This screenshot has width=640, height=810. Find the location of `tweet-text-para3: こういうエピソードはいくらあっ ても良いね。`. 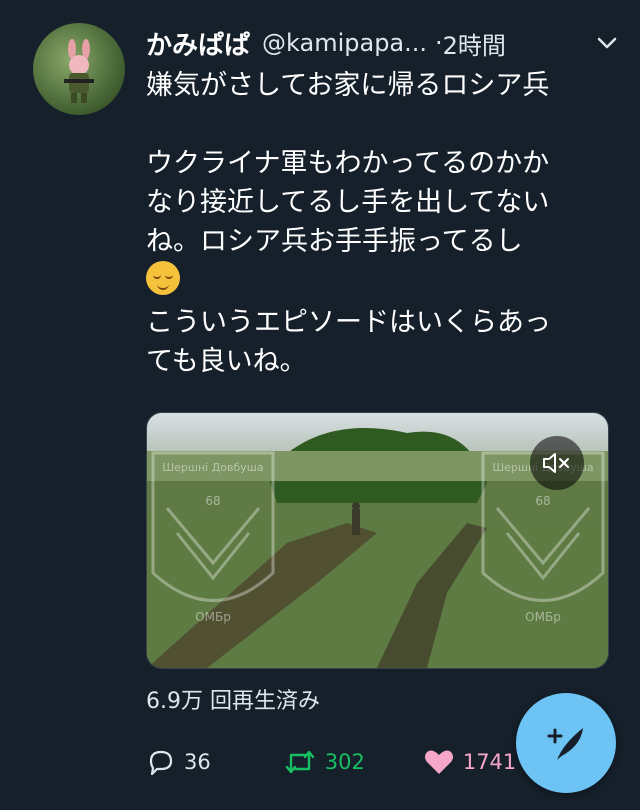

tweet-text-para3: こういうエピソードはいくらあっ ても良いね。 is located at coordinates (348, 342).